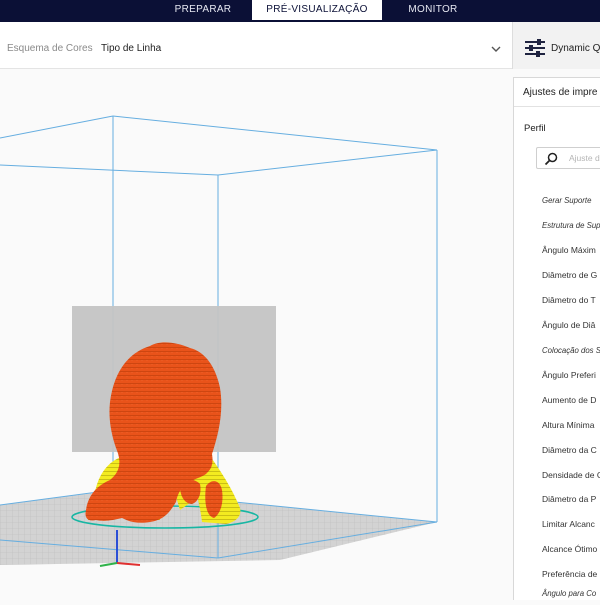 The image size is (600, 605). I want to click on setting-alcance-otimo: Alcance Ótimo, so click(569, 549).